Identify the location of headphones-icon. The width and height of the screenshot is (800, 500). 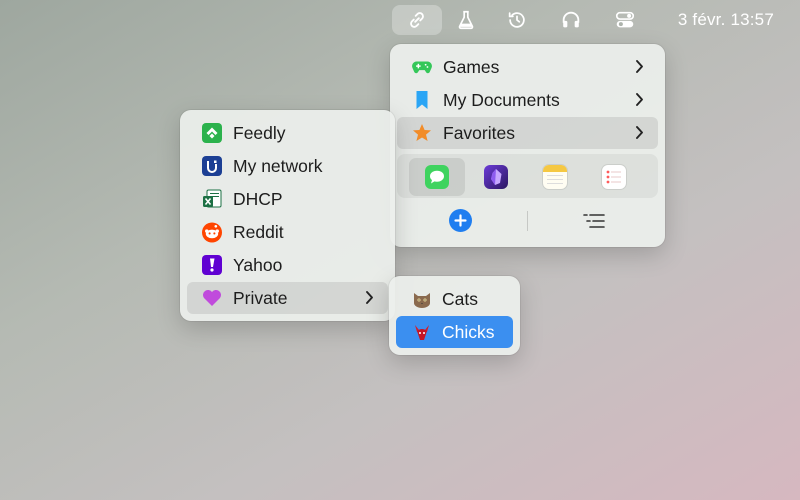
(571, 19).